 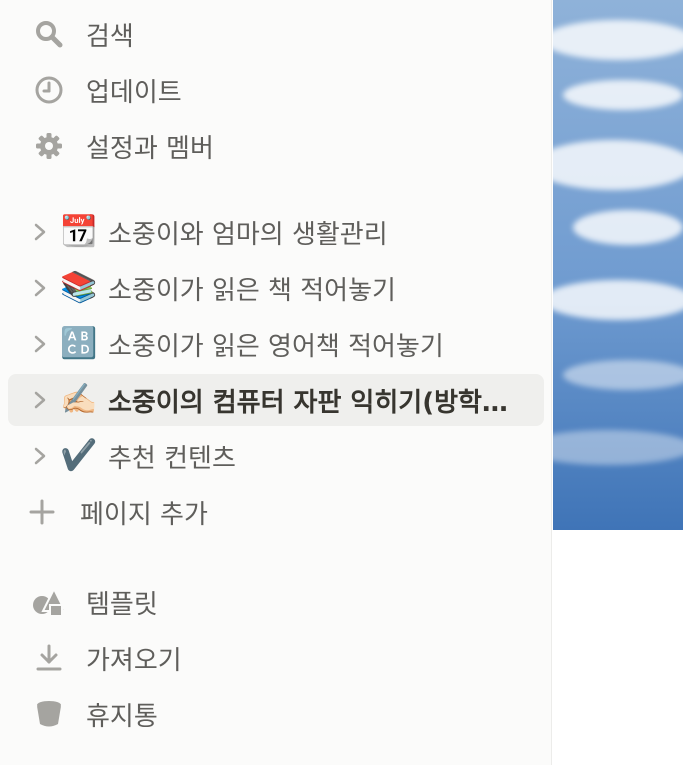 I want to click on import-button: 가져오기, so click(x=276, y=658).